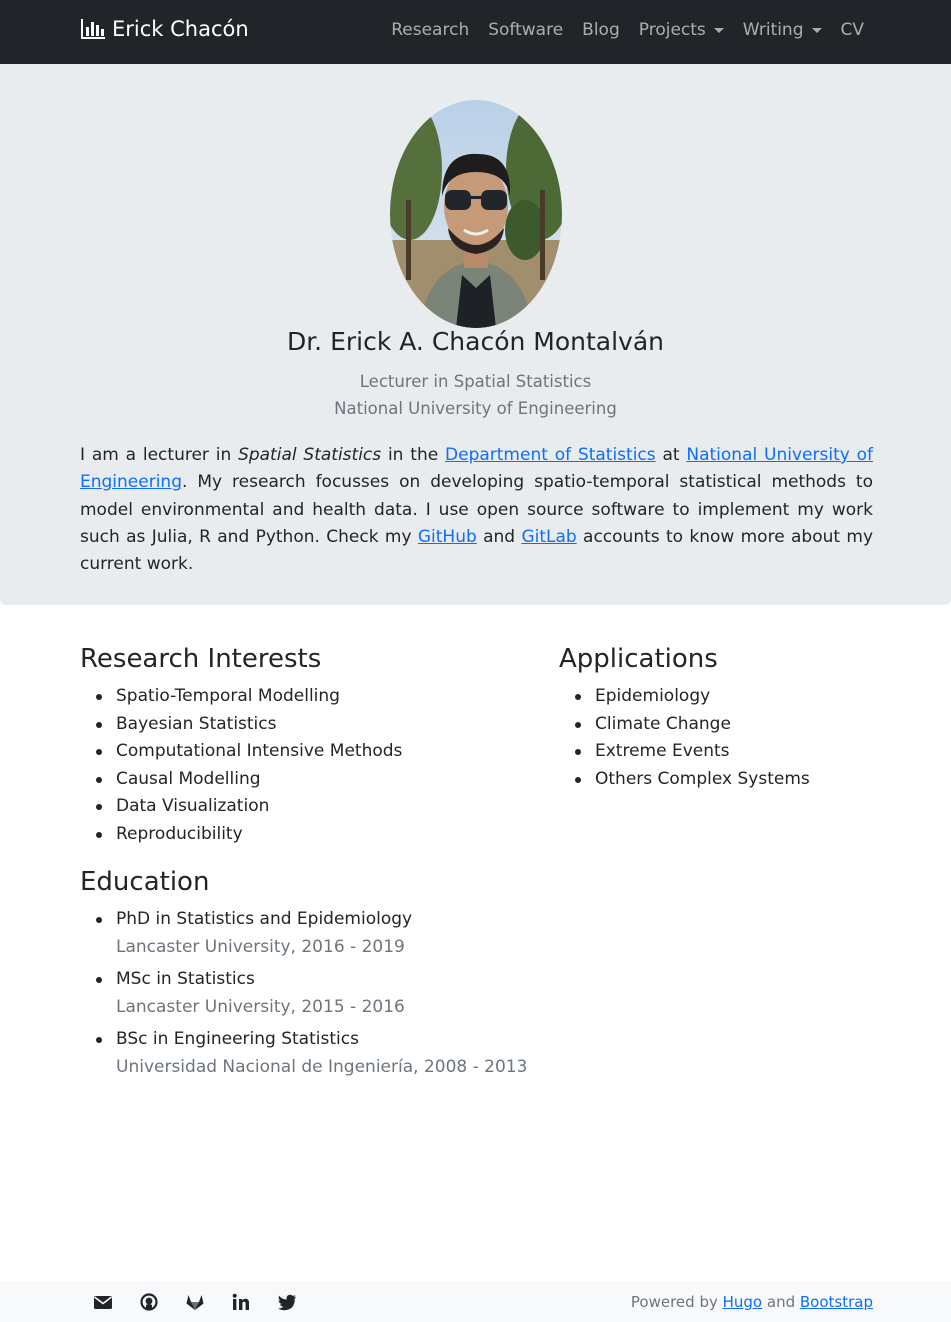 The height and width of the screenshot is (1322, 951). I want to click on nav-projects-dropdown: Projects, so click(681, 30).